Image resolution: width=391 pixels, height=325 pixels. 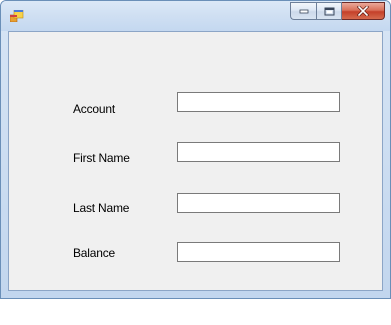 What do you see at coordinates (258, 203) in the screenshot?
I see `last-name-field` at bounding box center [258, 203].